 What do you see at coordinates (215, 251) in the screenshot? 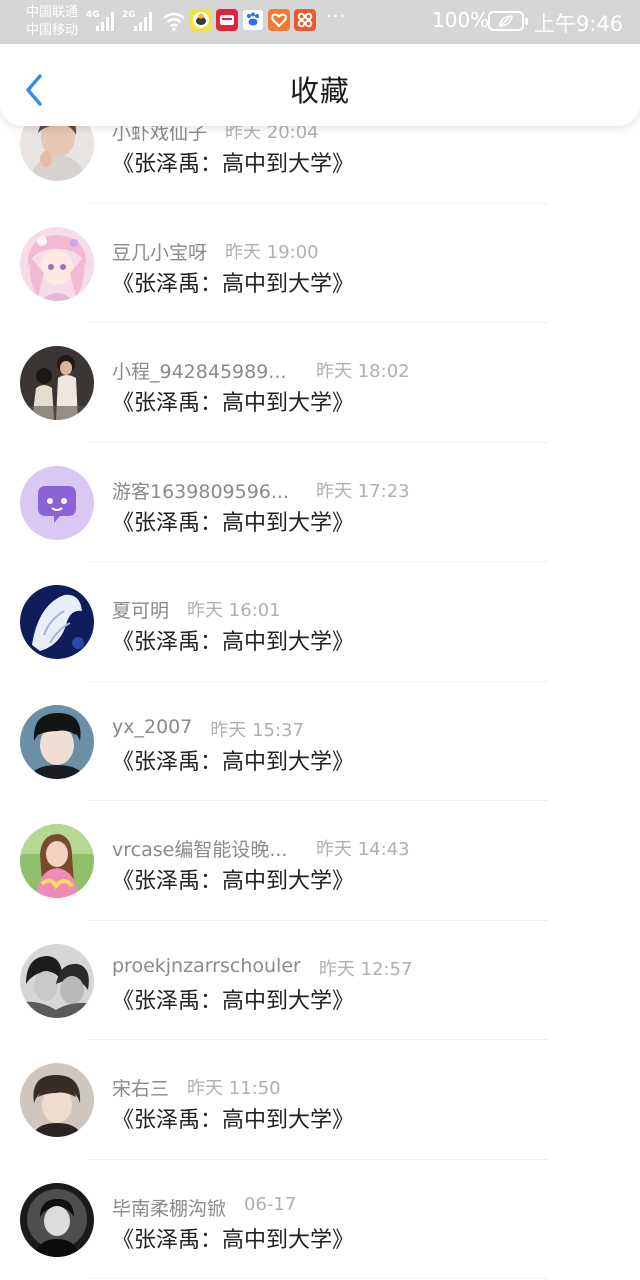
I see `item-meta: 豆几小宝呀 昨天 19:00` at bounding box center [215, 251].